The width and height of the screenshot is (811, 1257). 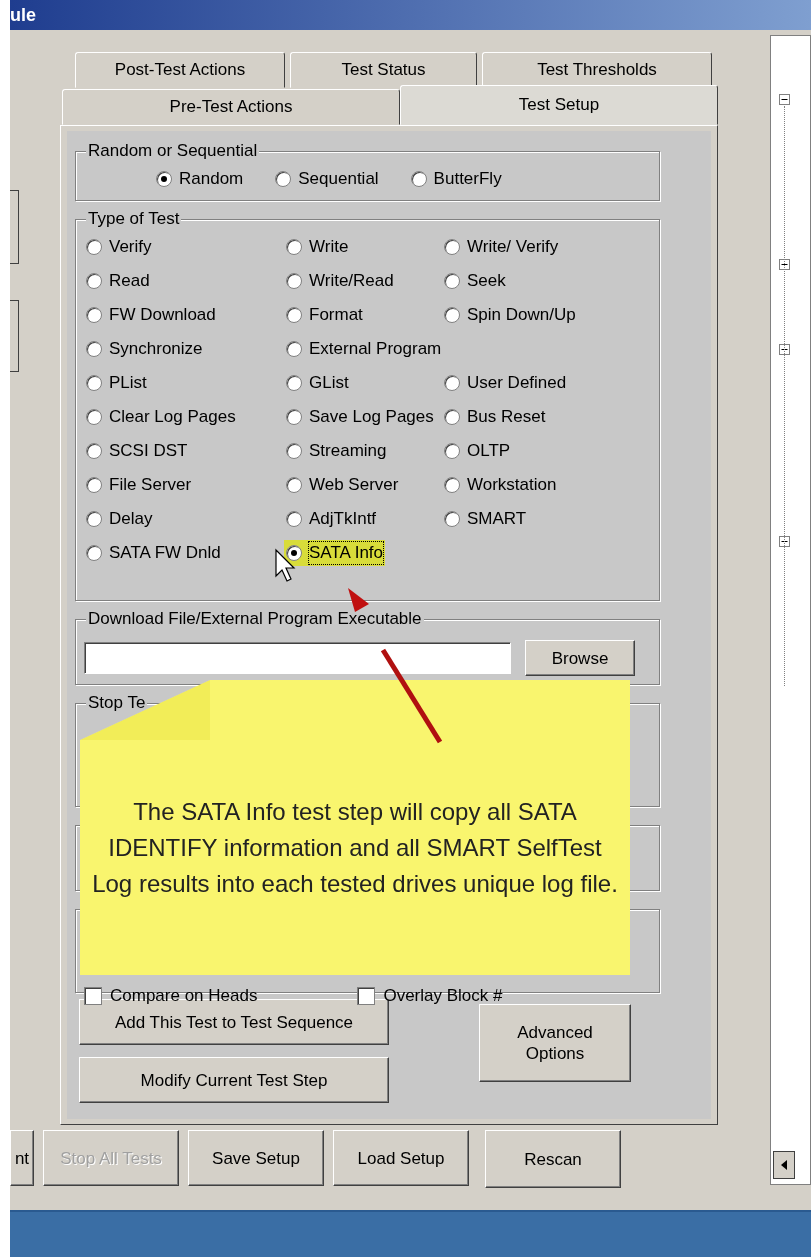 What do you see at coordinates (256, 1158) in the screenshot?
I see `toolbar-button: Save Setup` at bounding box center [256, 1158].